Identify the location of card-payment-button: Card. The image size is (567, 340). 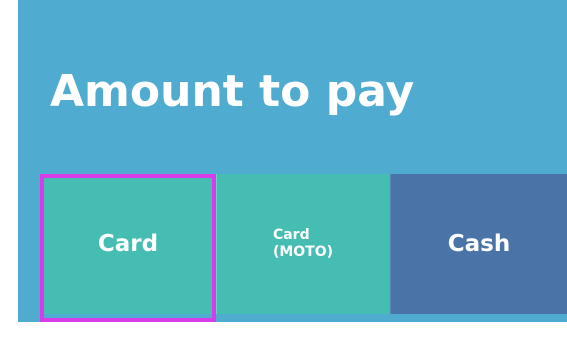
(128, 244).